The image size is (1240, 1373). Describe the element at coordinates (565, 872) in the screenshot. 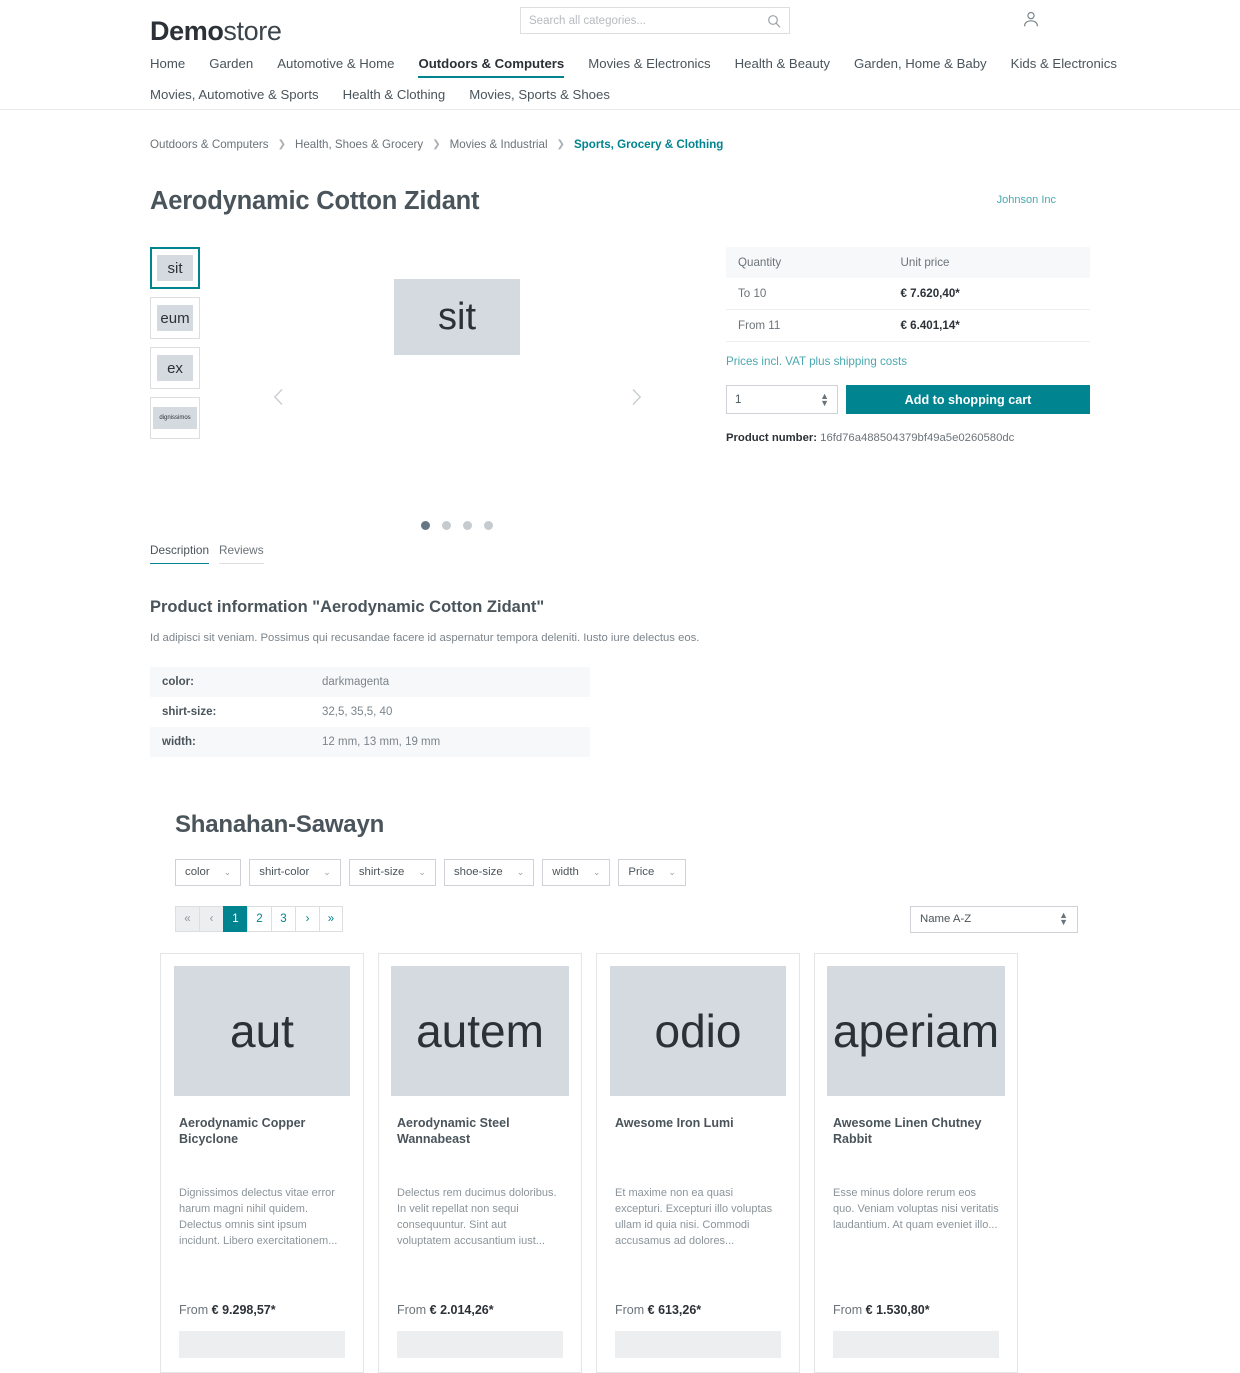

I see `filter-label: width` at that location.